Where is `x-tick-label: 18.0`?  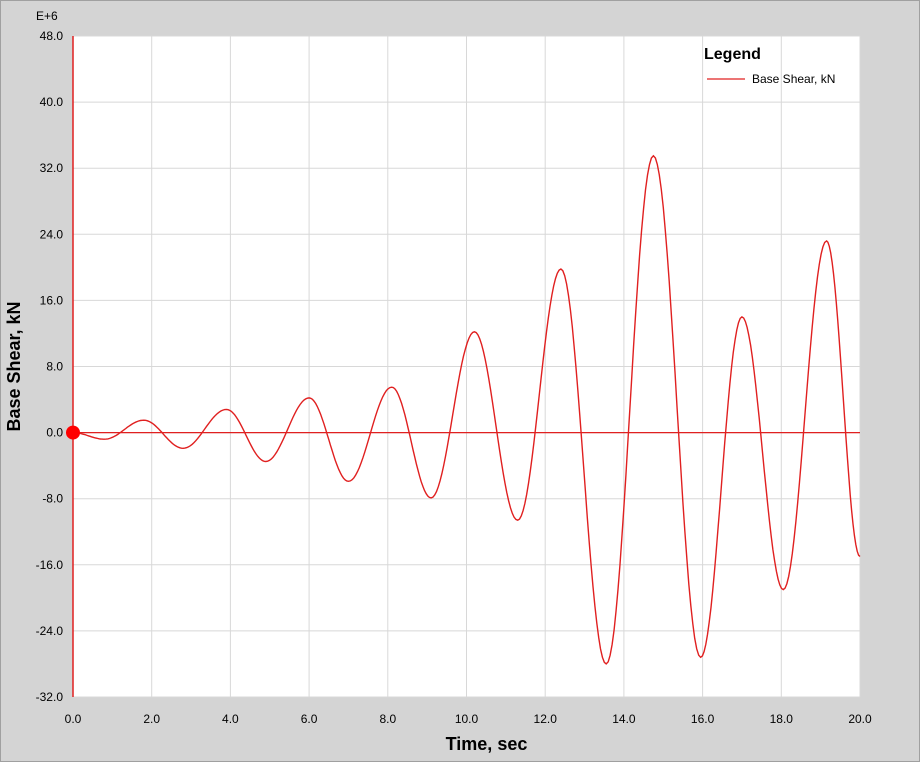
x-tick-label: 18.0 is located at coordinates (782, 719).